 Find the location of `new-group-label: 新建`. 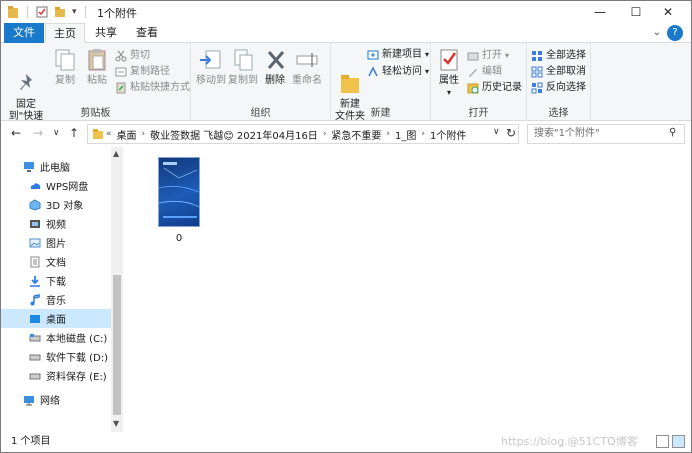

new-group-label: 新建 is located at coordinates (380, 113).